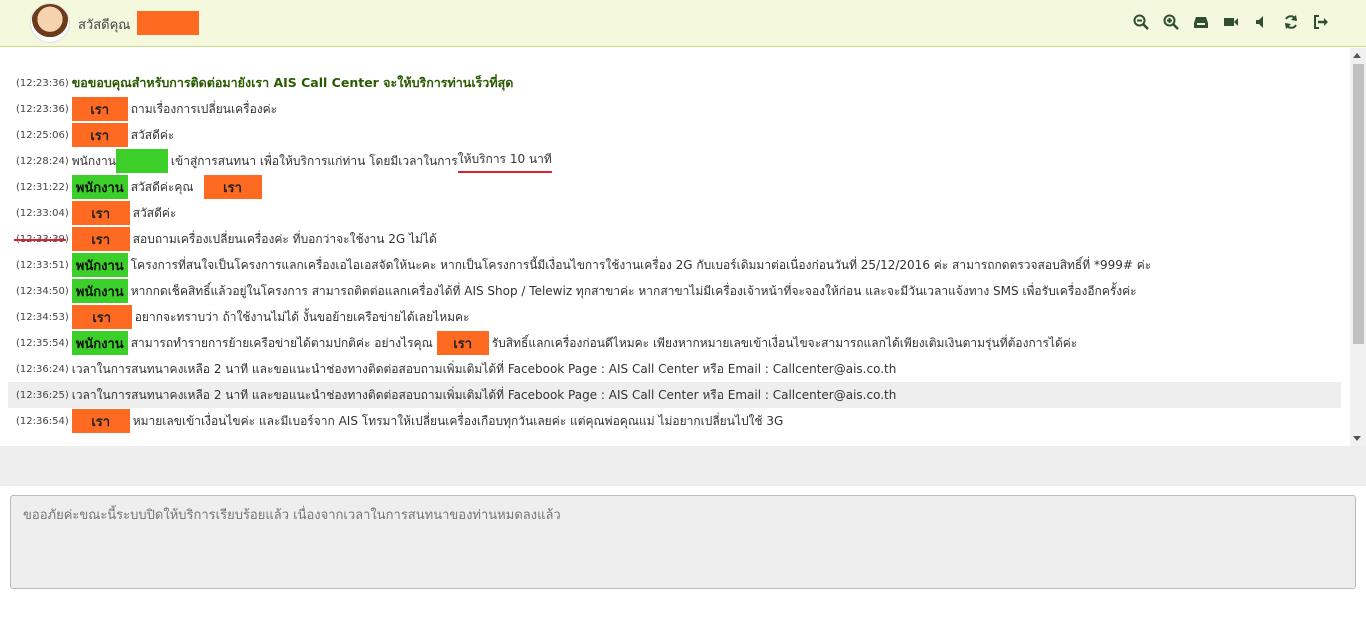 This screenshot has height=636, width=1366. Describe the element at coordinates (1201, 22) in the screenshot. I see `inbox-icon` at that location.